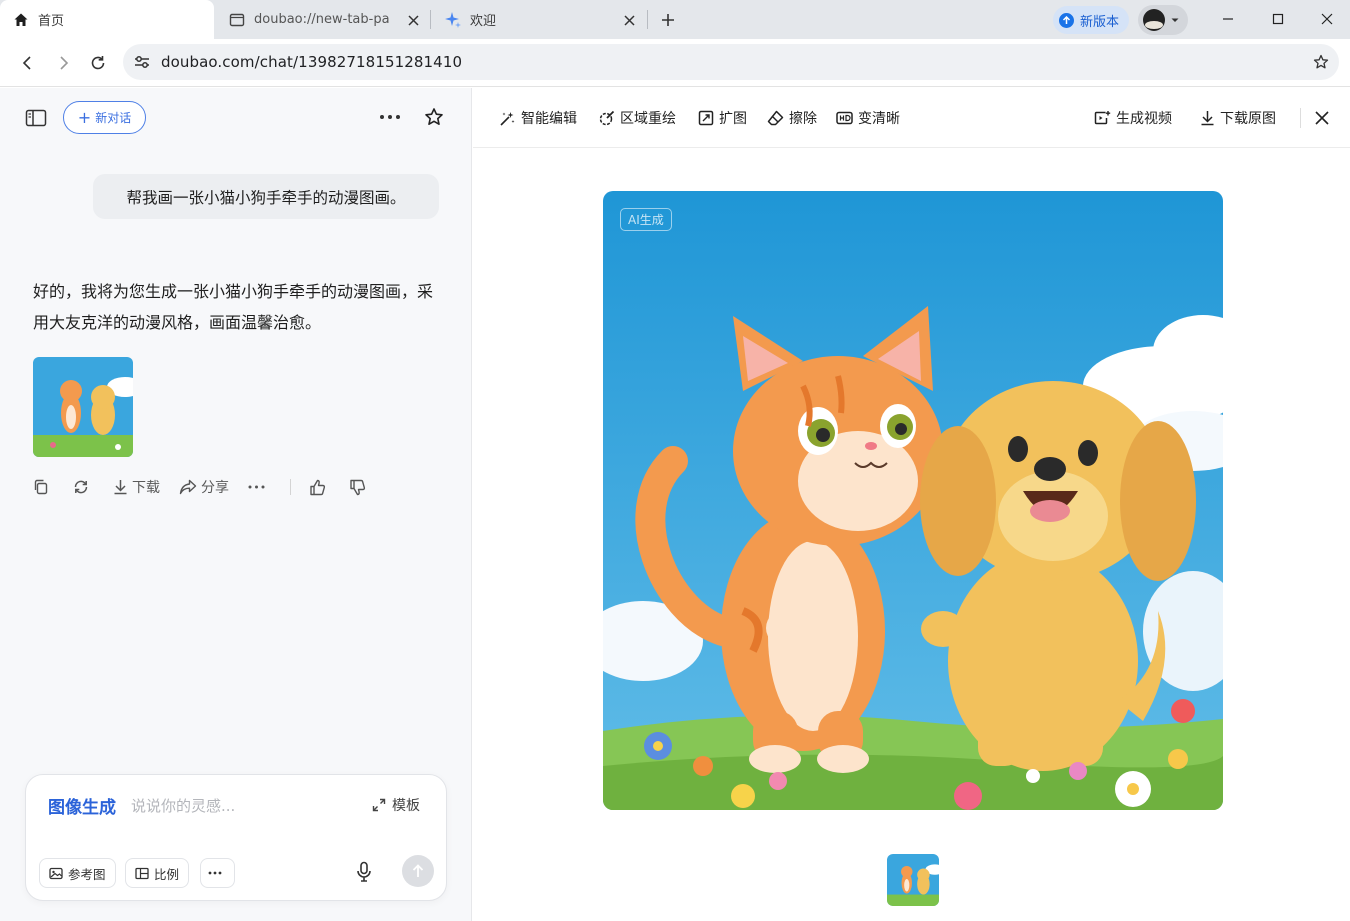  What do you see at coordinates (266, 196) in the screenshot?
I see `user-message: 帮我画一张小猫小狗手牵手的动漫图画。` at bounding box center [266, 196].